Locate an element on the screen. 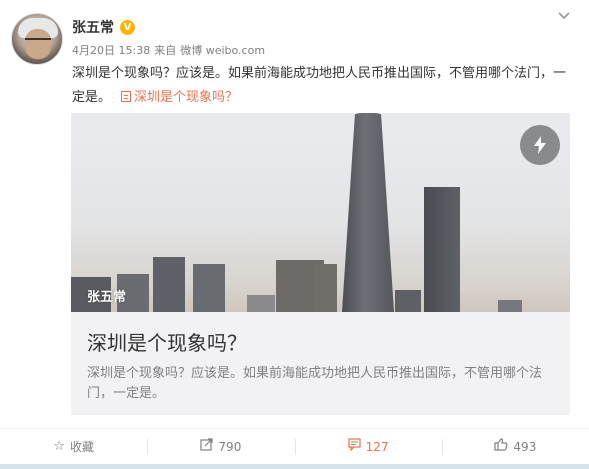 The image size is (589, 469). bottom-divider is located at coordinates (294, 466).